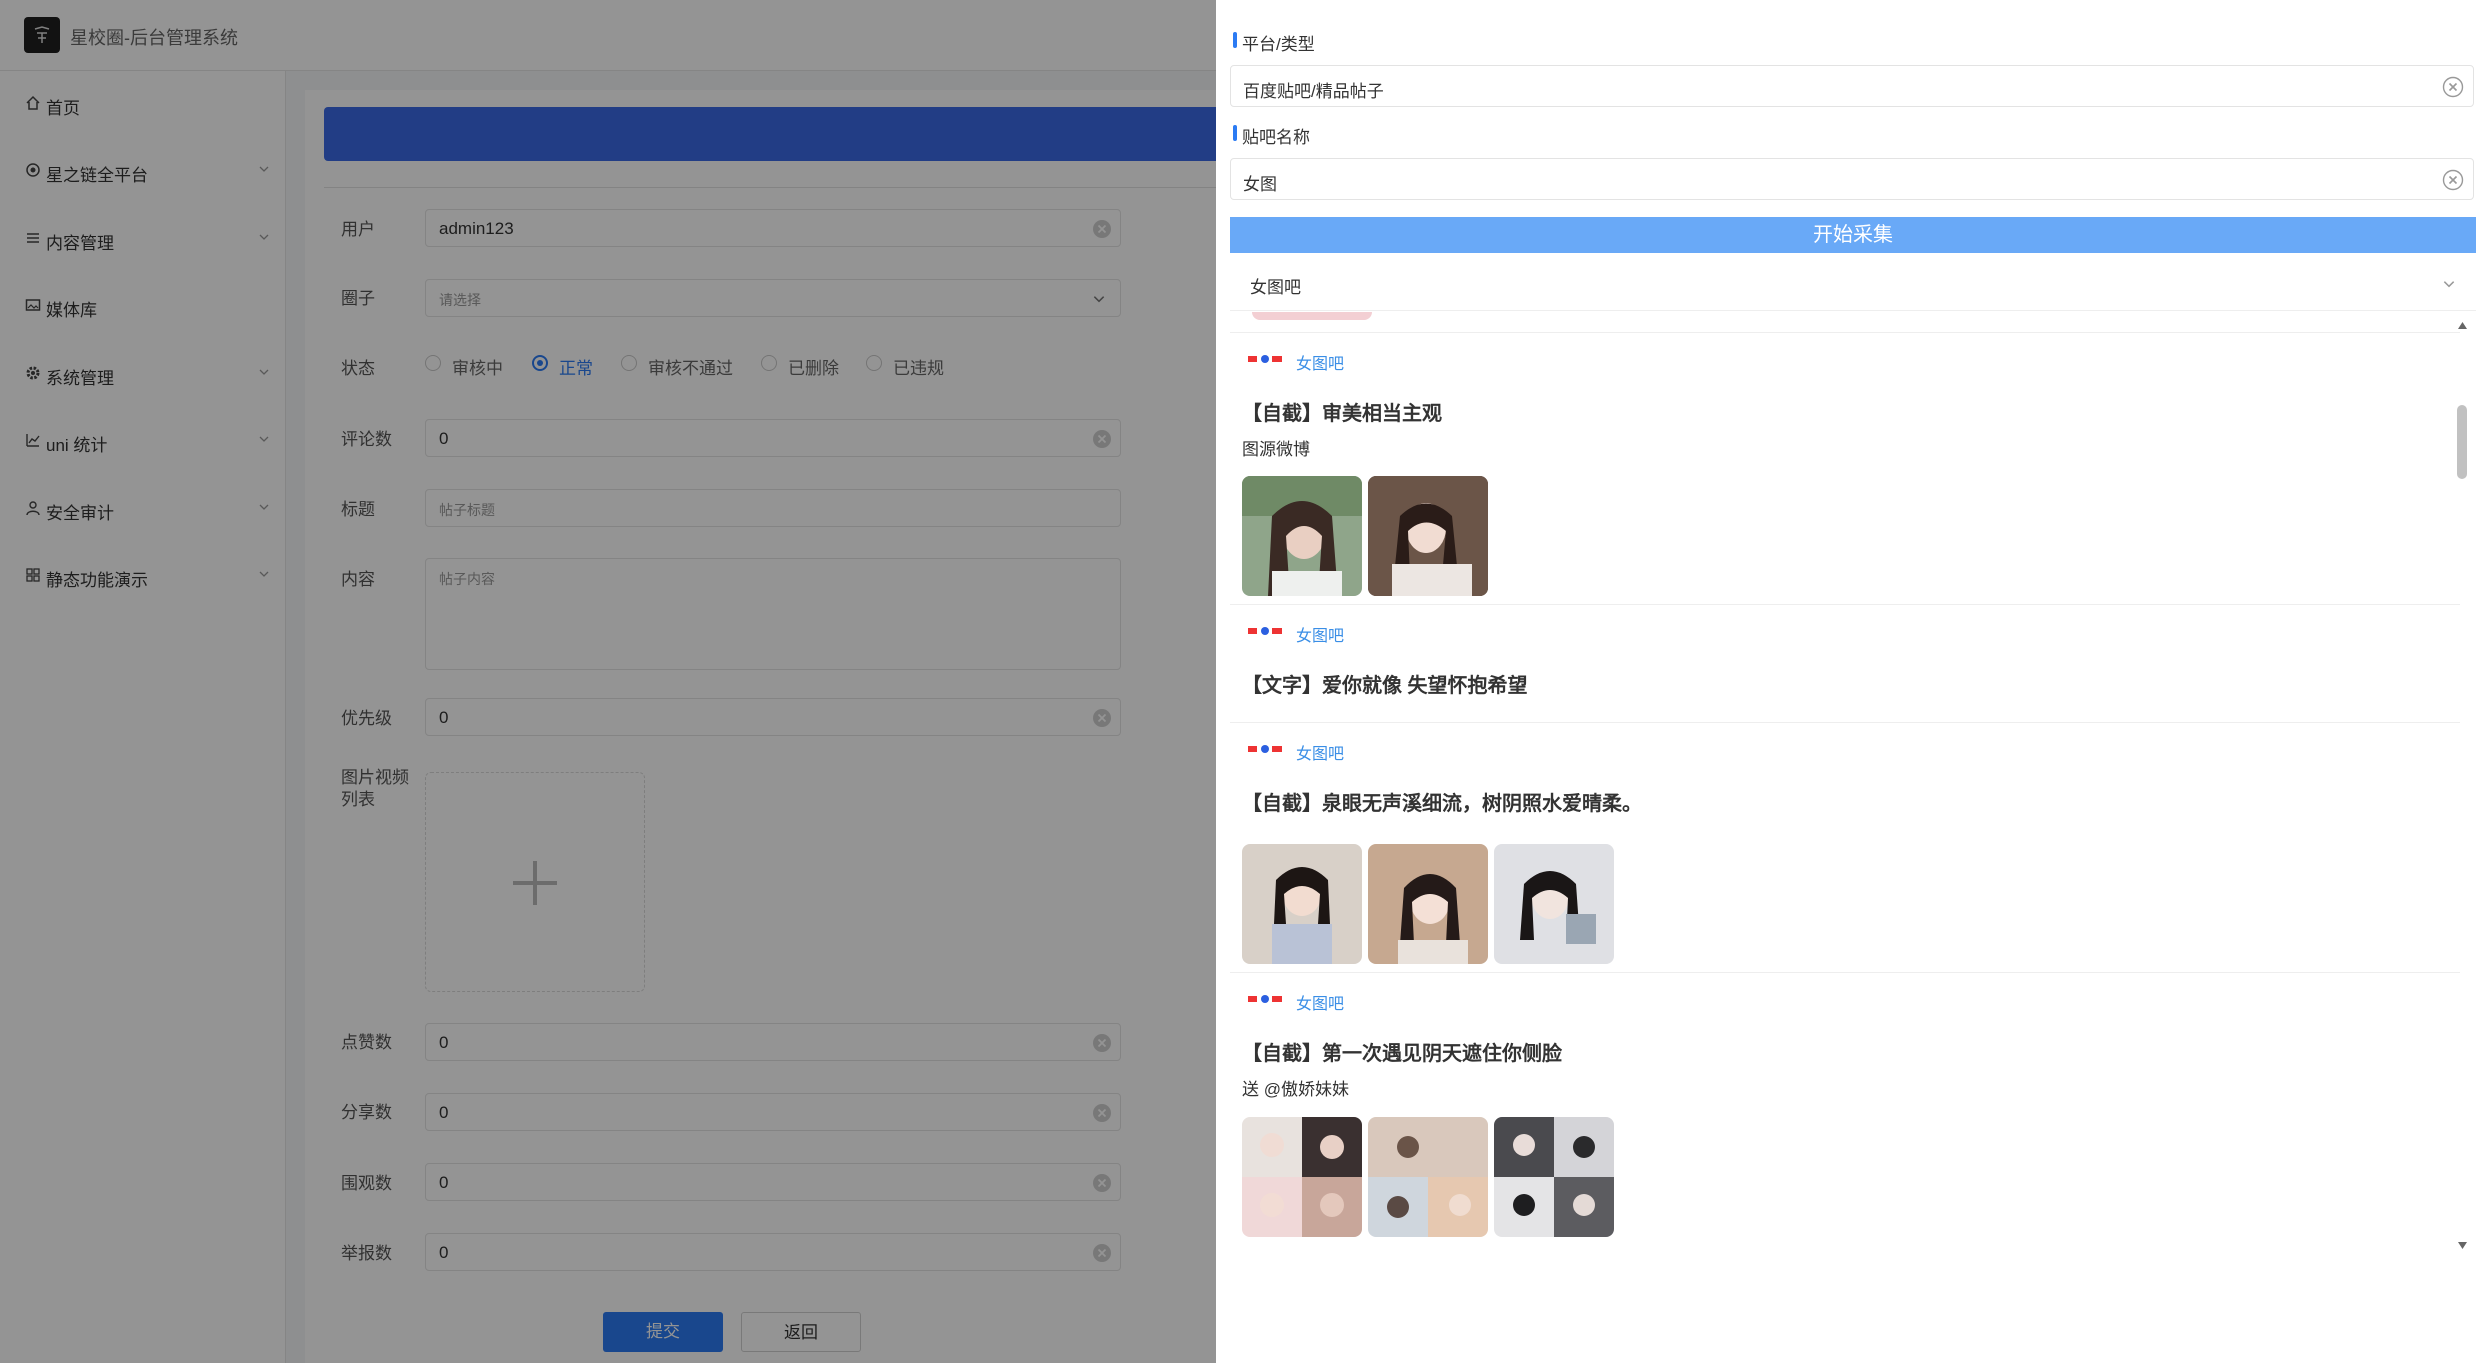 Image resolution: width=2488 pixels, height=1363 pixels. I want to click on post-title: 【文字】爱你就像 失望怀抱希望, so click(1385, 686).